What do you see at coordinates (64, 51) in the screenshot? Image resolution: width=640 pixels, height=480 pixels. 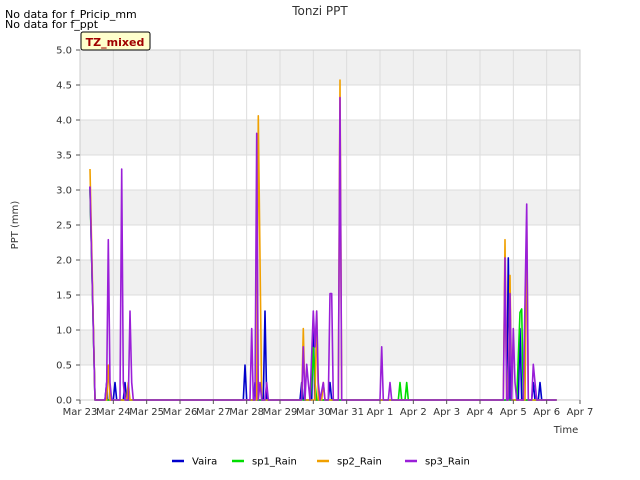 I see `y-tick-label: 5.0` at bounding box center [64, 51].